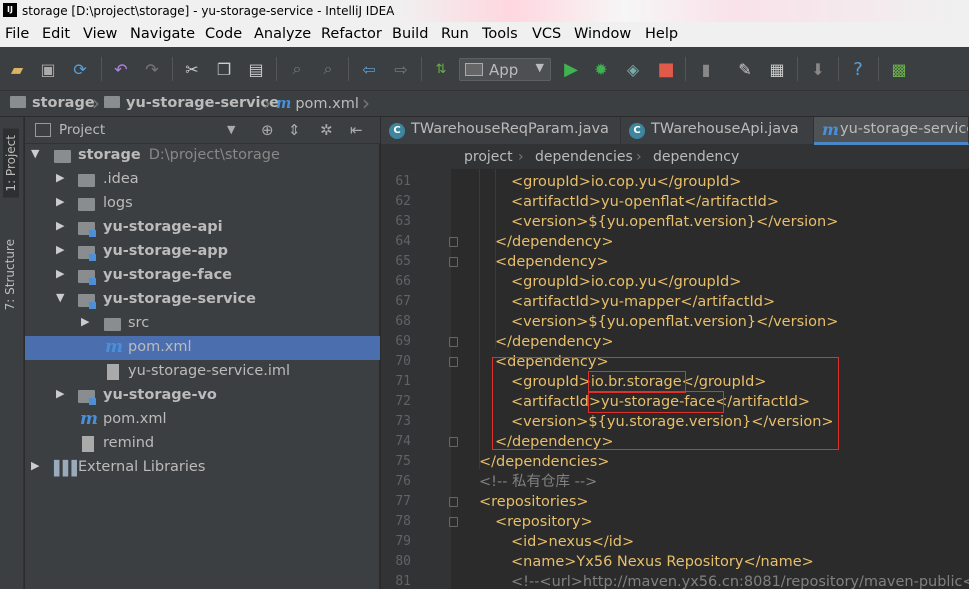 The height and width of the screenshot is (589, 969). What do you see at coordinates (68, 469) in the screenshot?
I see `library-icon: ▌▌▌` at bounding box center [68, 469].